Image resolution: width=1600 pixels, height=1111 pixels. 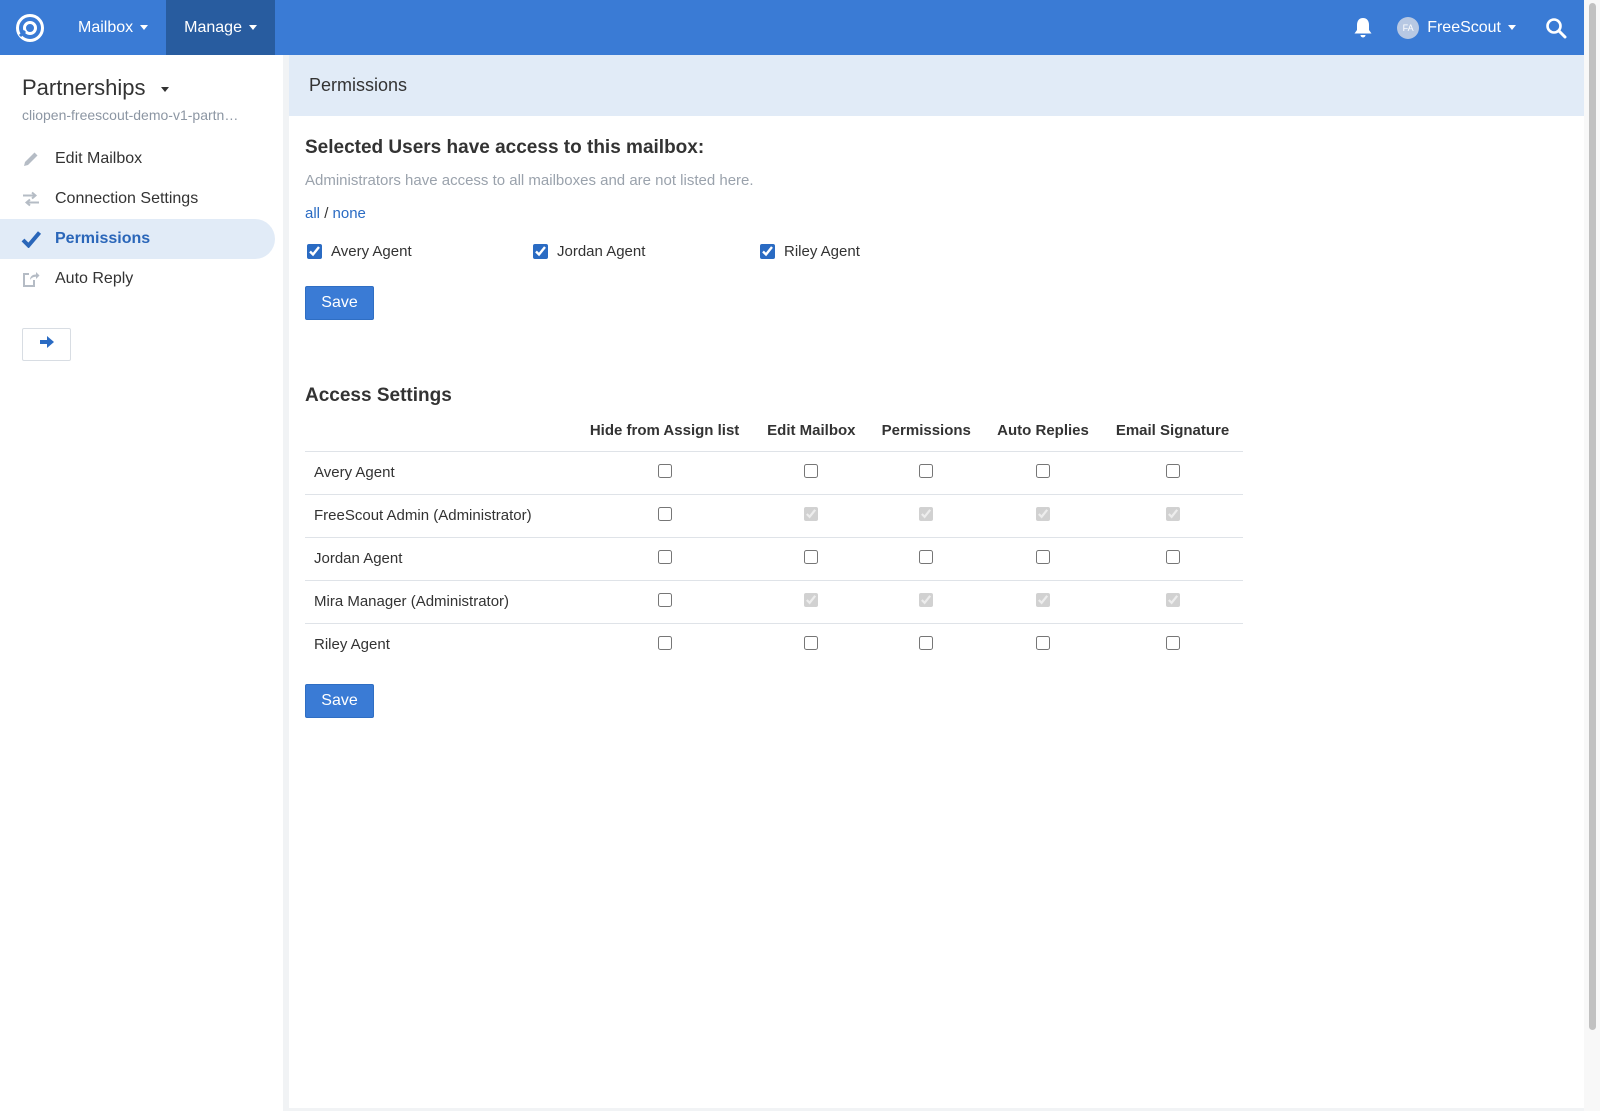 I want to click on nav-mailbox-label: Mailbox, so click(x=106, y=27).